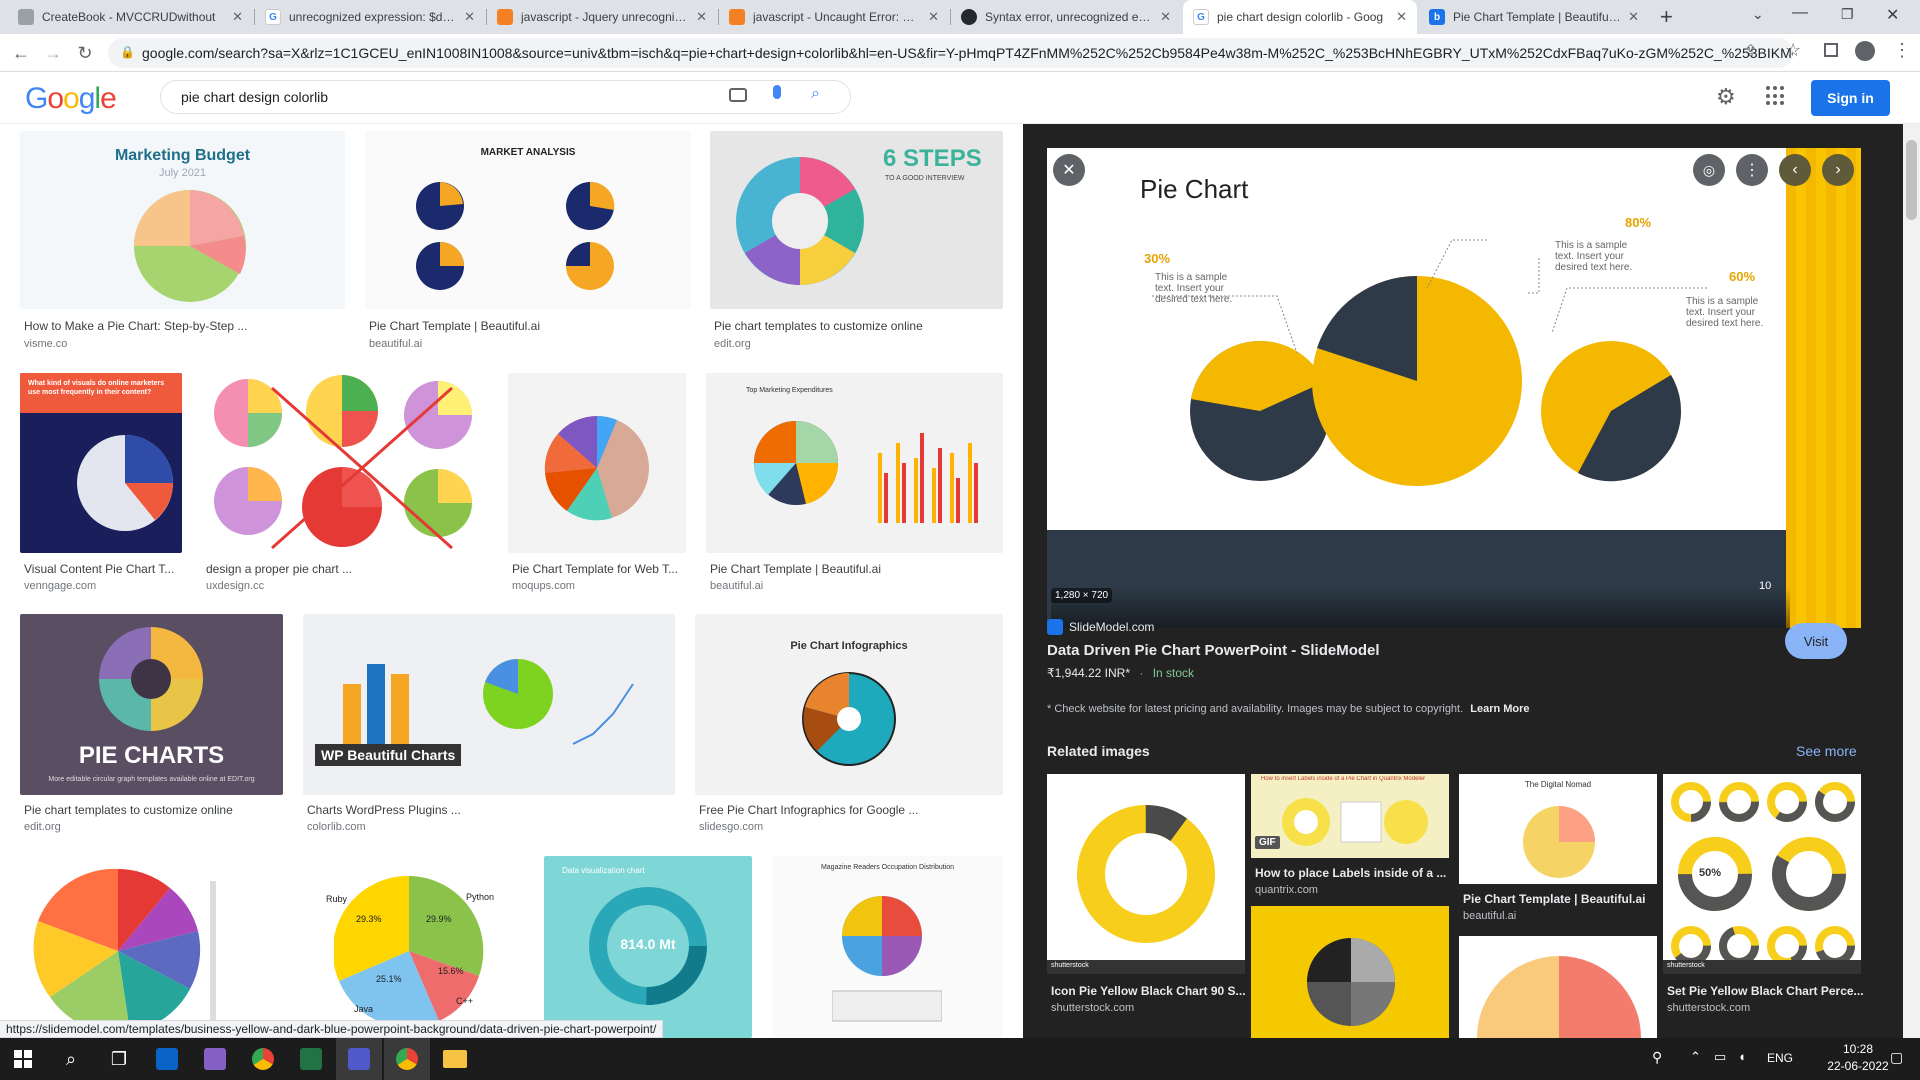 Image resolution: width=1920 pixels, height=1080 pixels. I want to click on file-explorer-icon, so click(455, 1059).